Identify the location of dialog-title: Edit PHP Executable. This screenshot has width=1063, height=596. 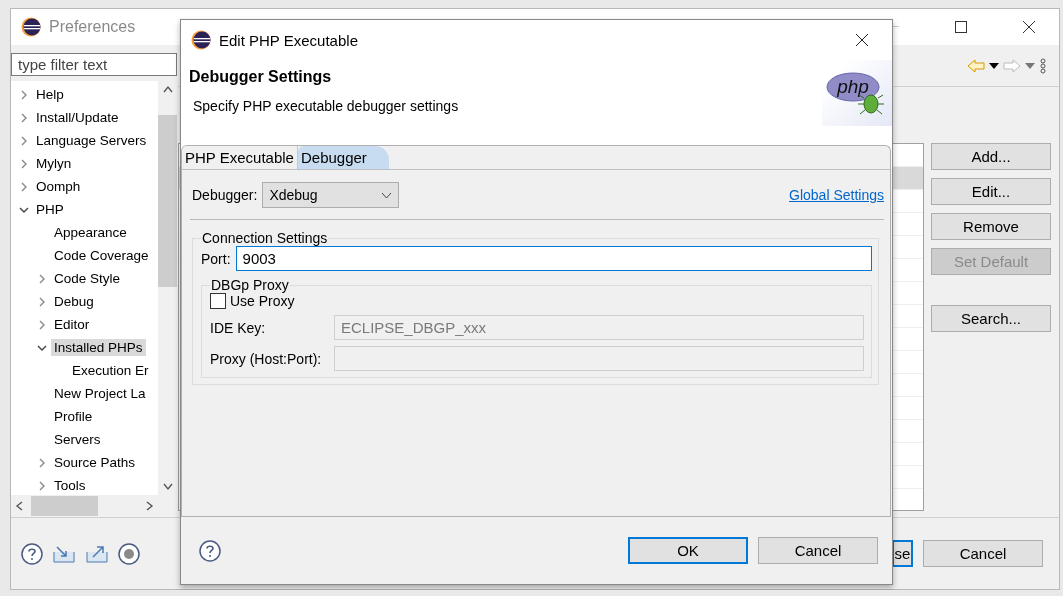
(289, 40).